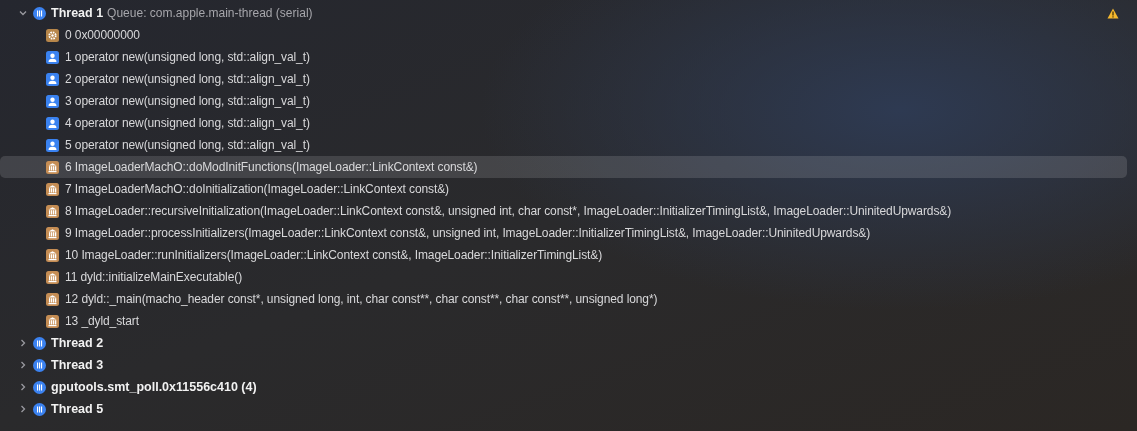 The width and height of the screenshot is (1137, 431). Describe the element at coordinates (563, 57) in the screenshot. I see `stack-frame-row: 1 operator new(unsigned long, std::align_val_t)` at that location.